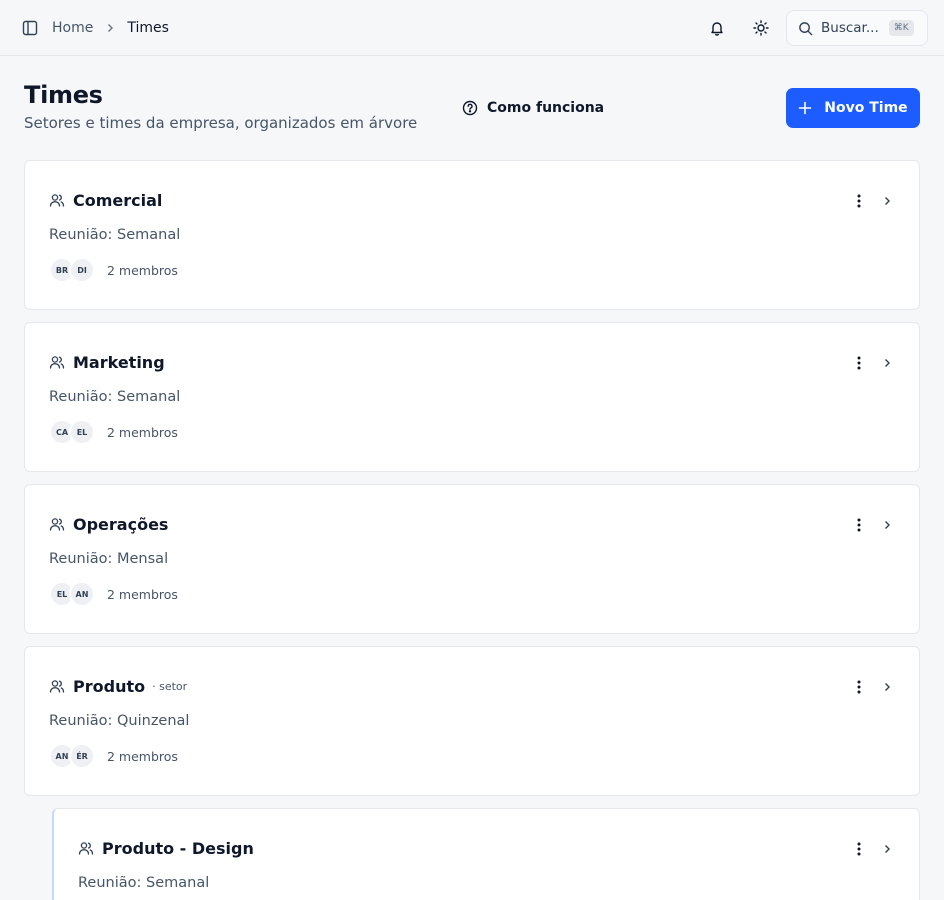 The width and height of the screenshot is (944, 900). What do you see at coordinates (546, 108) in the screenshot?
I see `how-it-works-label: Como funciona` at bounding box center [546, 108].